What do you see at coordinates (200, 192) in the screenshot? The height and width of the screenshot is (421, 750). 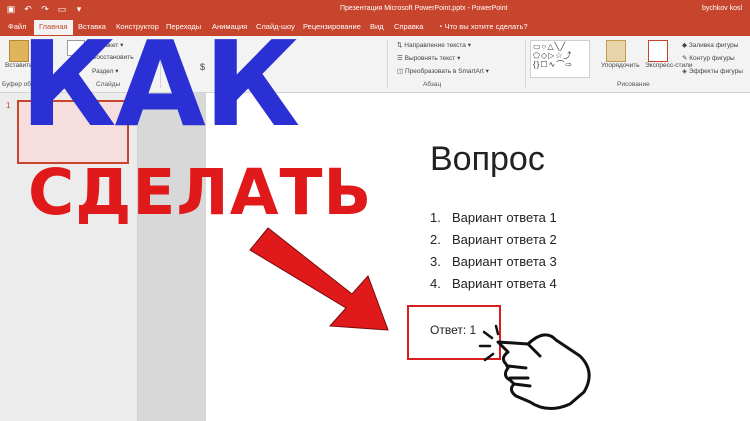 I see `overlay-title-line2: СДЕЛАТЬ` at bounding box center [200, 192].